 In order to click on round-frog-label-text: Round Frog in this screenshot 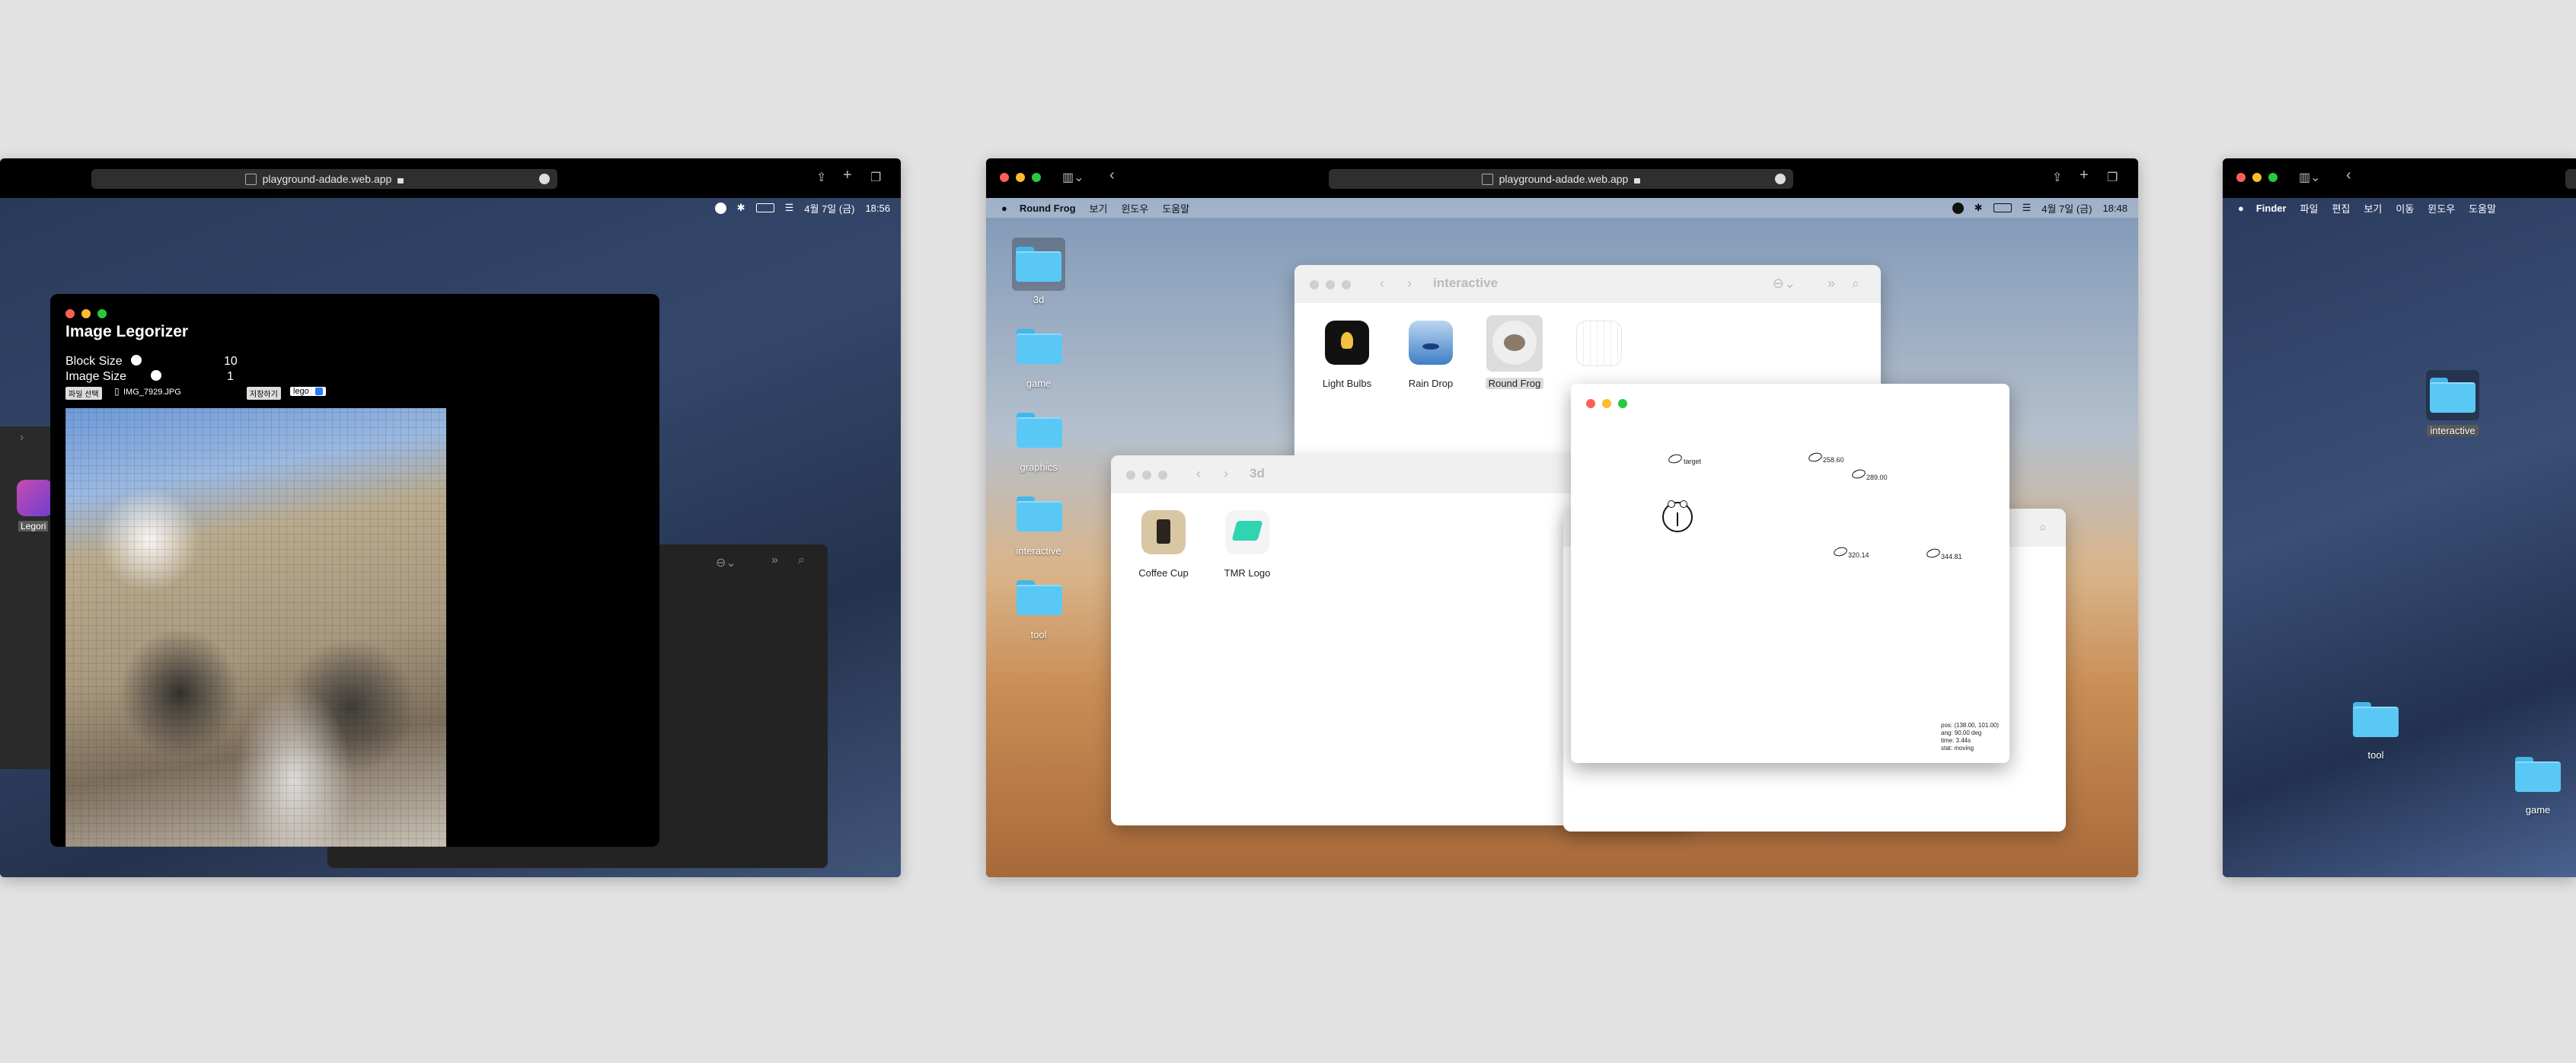, I will do `click(1514, 383)`.